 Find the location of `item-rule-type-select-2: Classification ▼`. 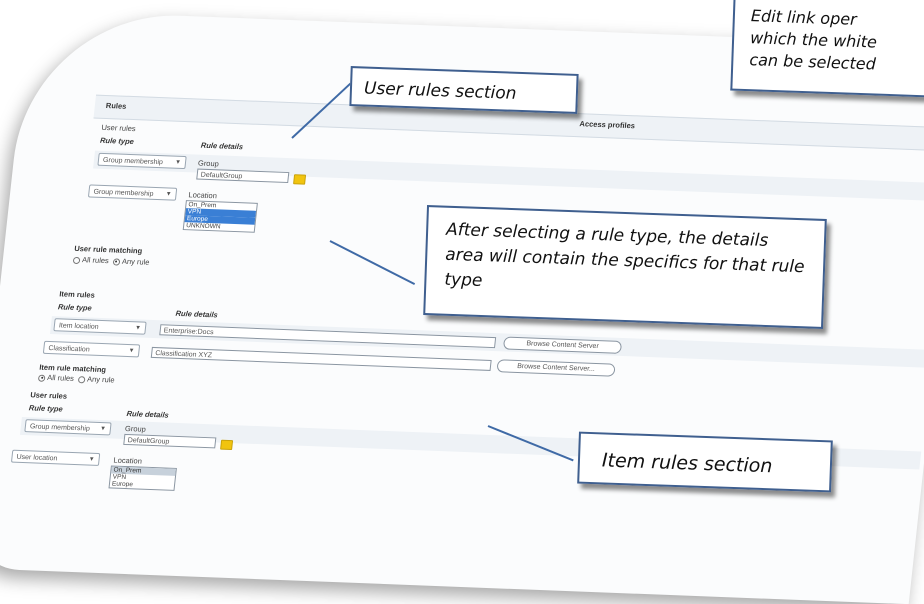

item-rule-type-select-2: Classification ▼ is located at coordinates (91, 349).